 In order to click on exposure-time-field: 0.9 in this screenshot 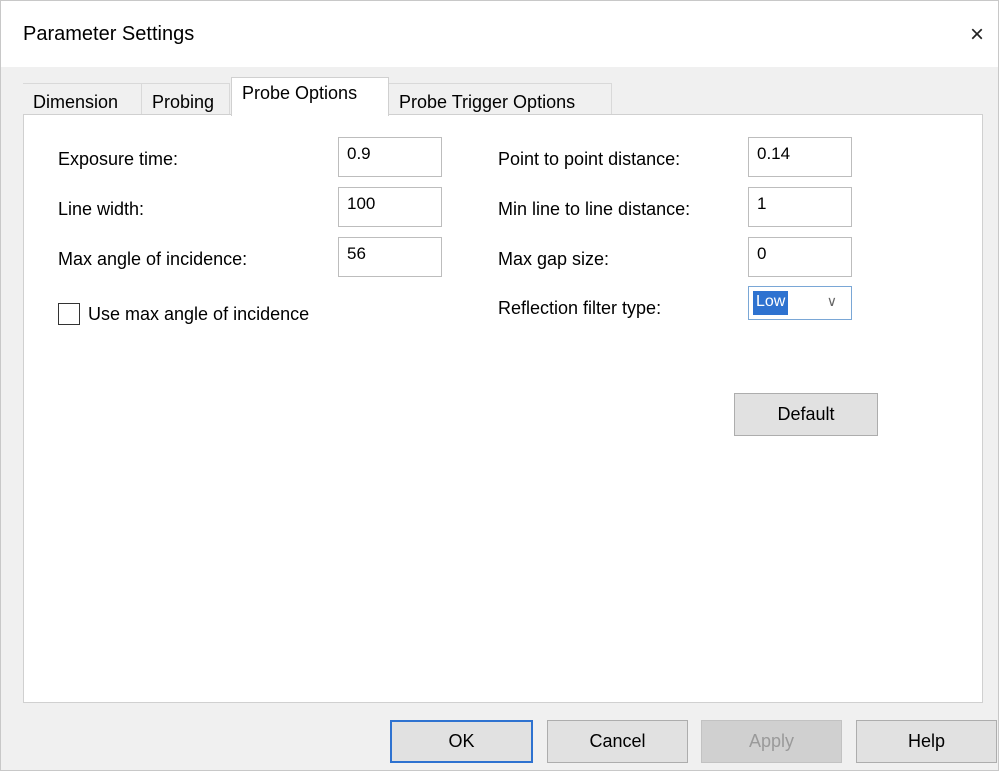, I will do `click(390, 157)`.